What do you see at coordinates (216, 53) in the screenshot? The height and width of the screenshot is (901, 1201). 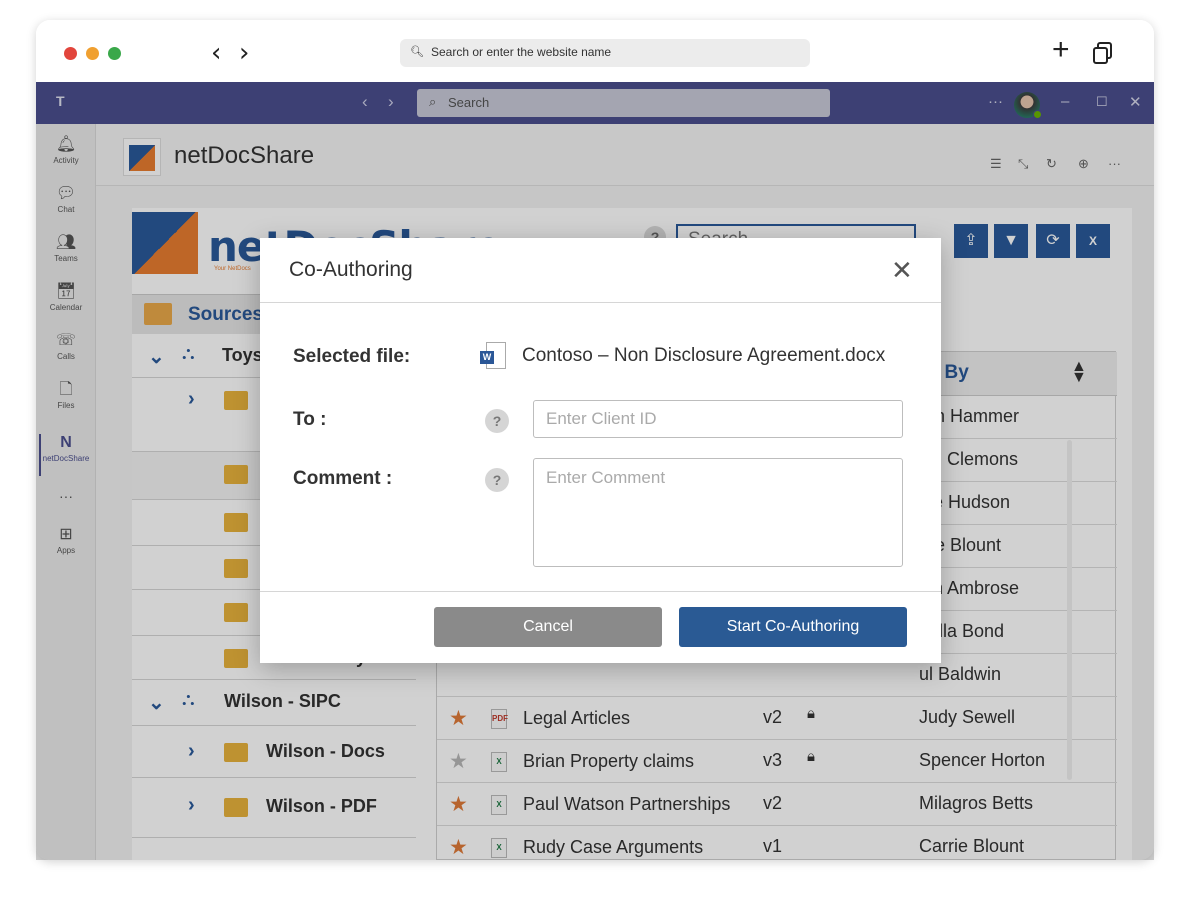 I see `back-icon: ‹` at bounding box center [216, 53].